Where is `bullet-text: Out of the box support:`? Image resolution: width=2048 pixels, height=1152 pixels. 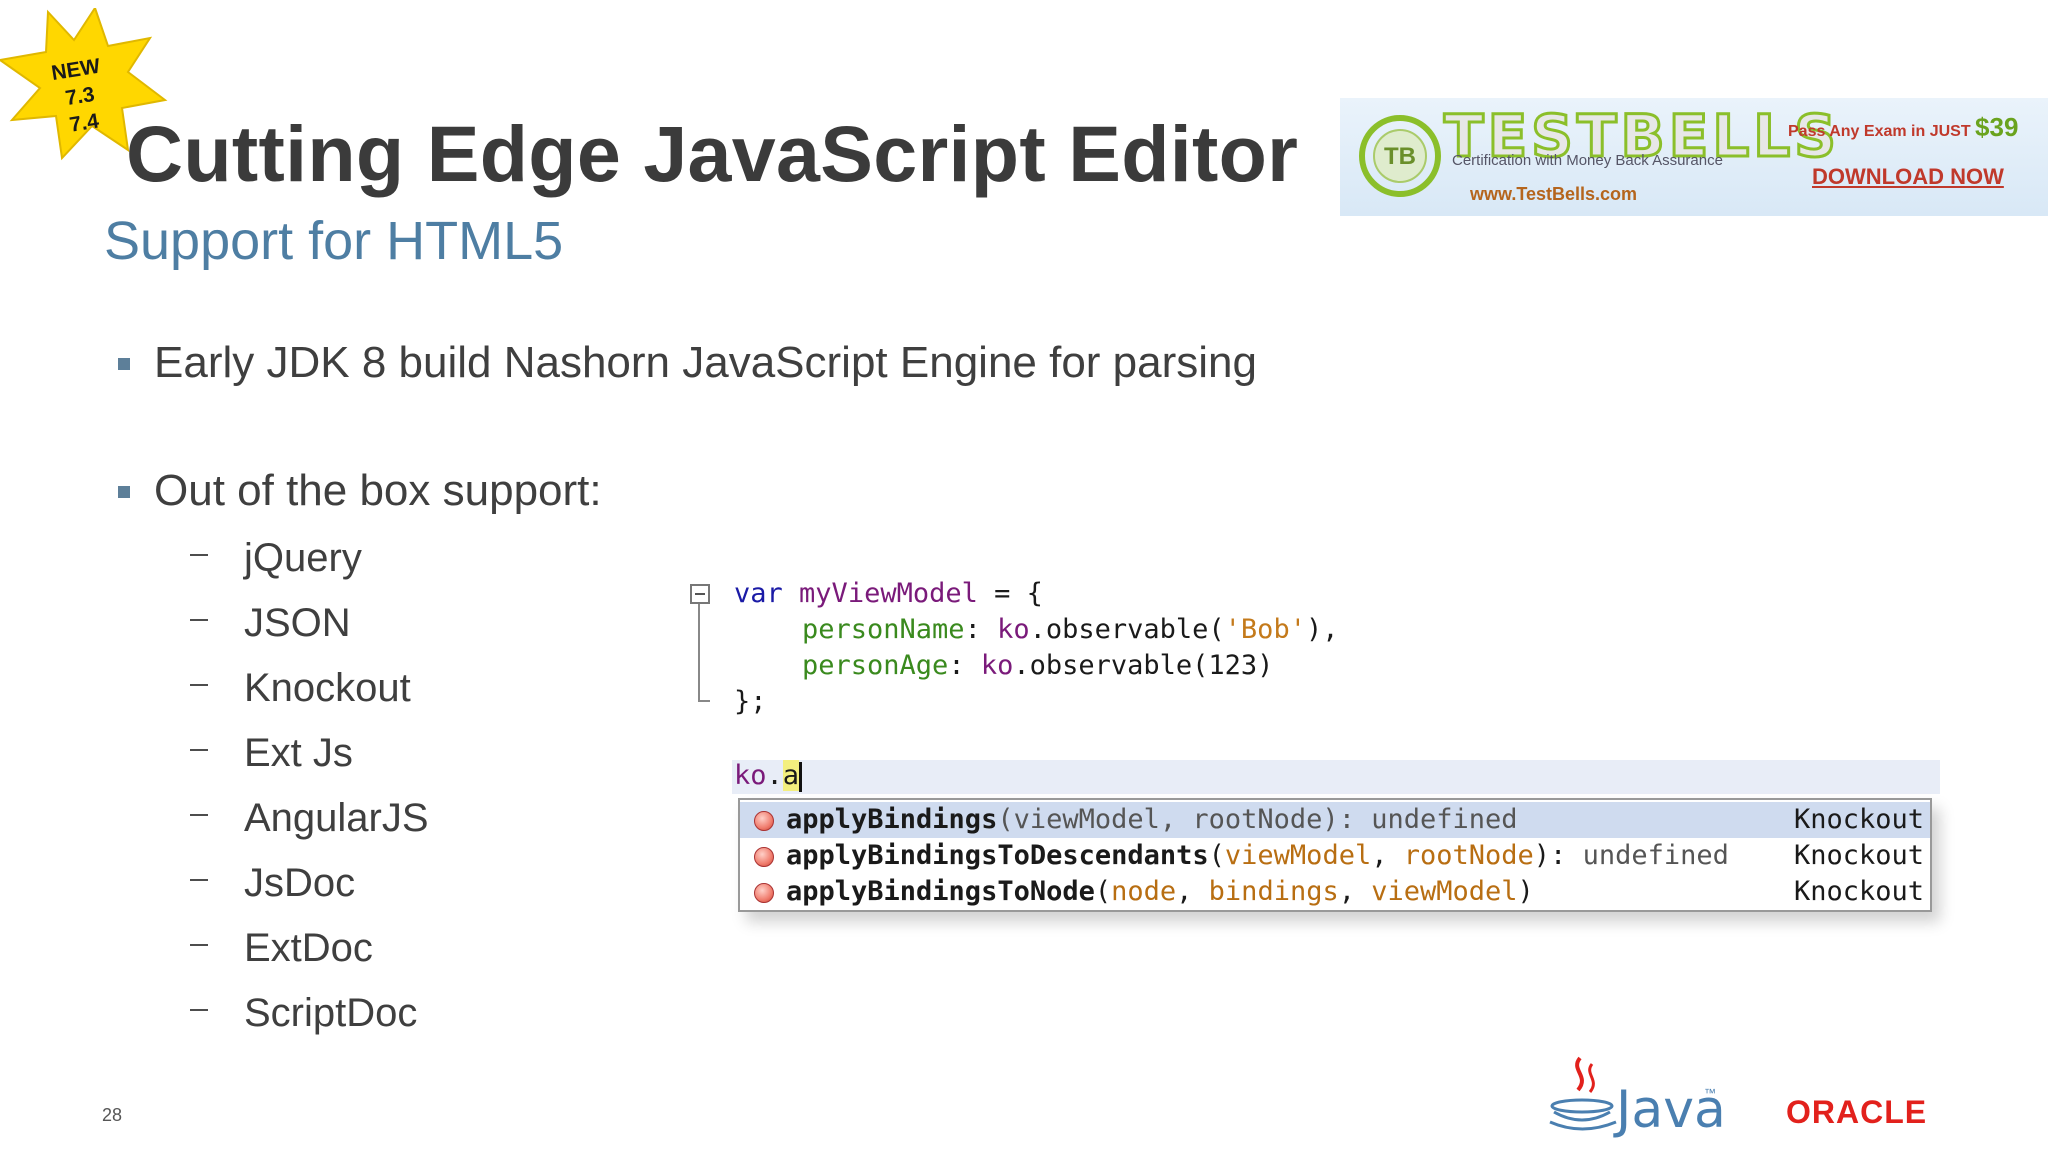
bullet-text: Out of the box support: is located at coordinates (378, 490).